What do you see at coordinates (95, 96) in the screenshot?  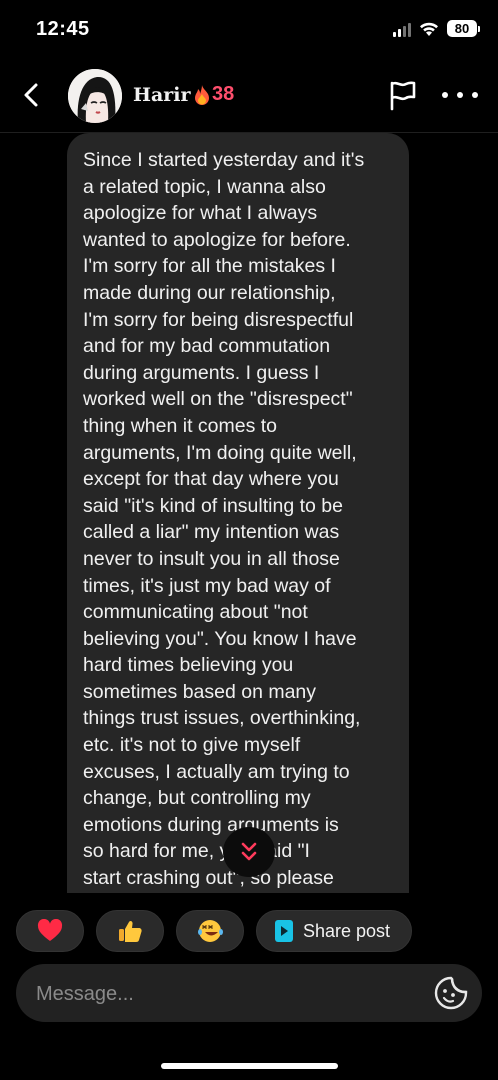 I see `avatar` at bounding box center [95, 96].